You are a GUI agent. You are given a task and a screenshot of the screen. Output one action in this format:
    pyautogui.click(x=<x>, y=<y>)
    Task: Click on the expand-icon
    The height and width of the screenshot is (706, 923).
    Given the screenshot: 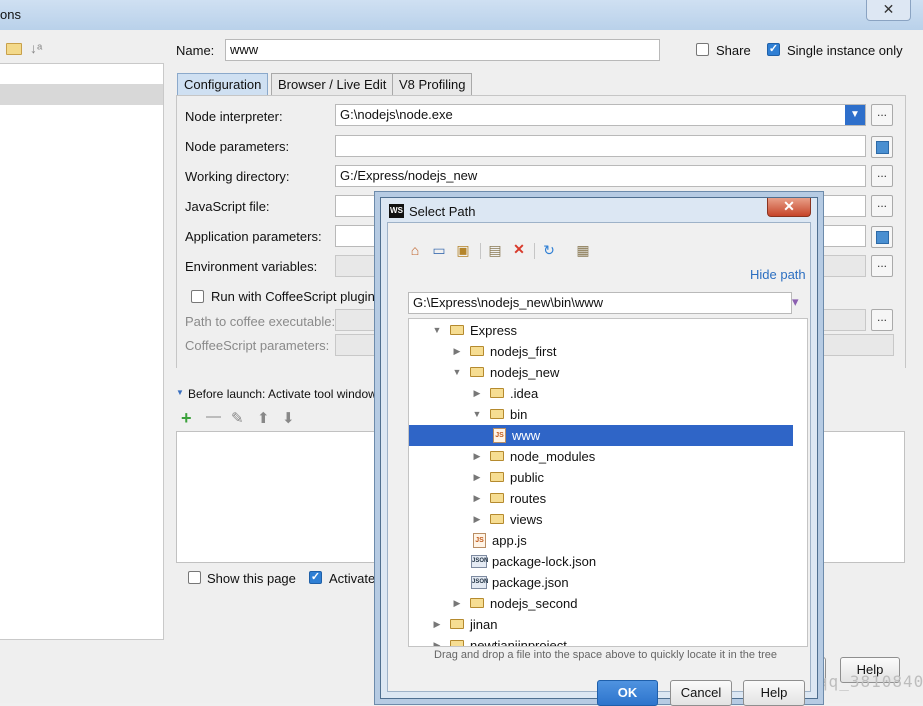 What is the action you would take?
    pyautogui.click(x=882, y=147)
    